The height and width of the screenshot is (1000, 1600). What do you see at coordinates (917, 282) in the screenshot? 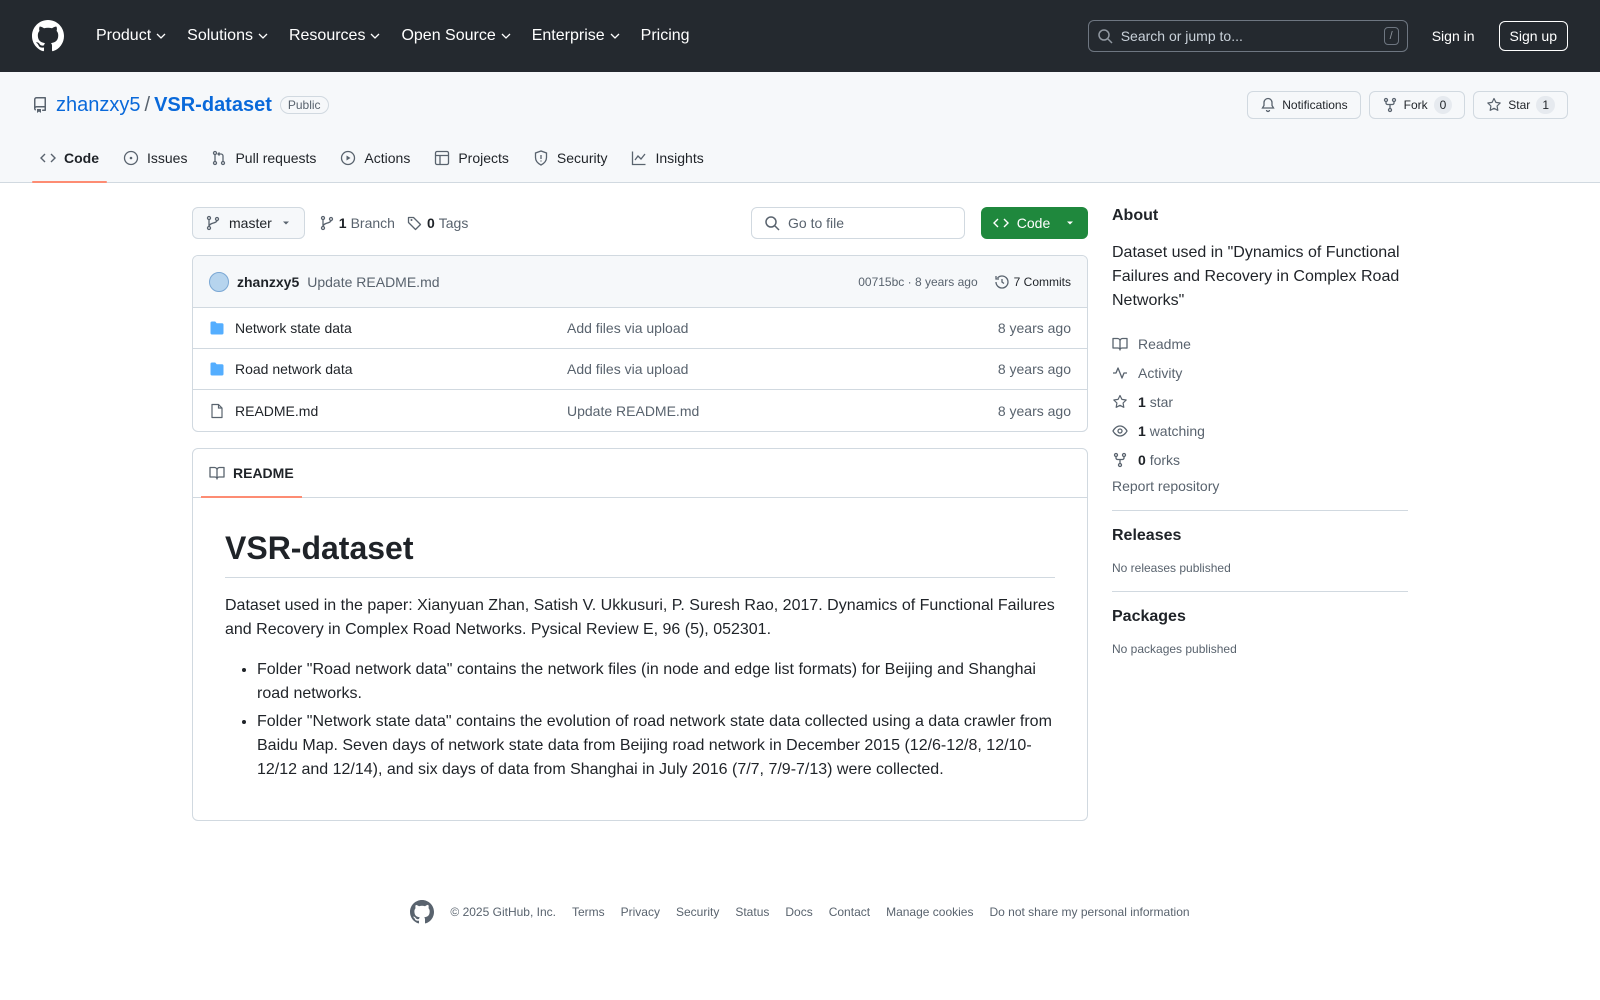
I see `commit-hash-time: 00715bc · 8 years ago` at bounding box center [917, 282].